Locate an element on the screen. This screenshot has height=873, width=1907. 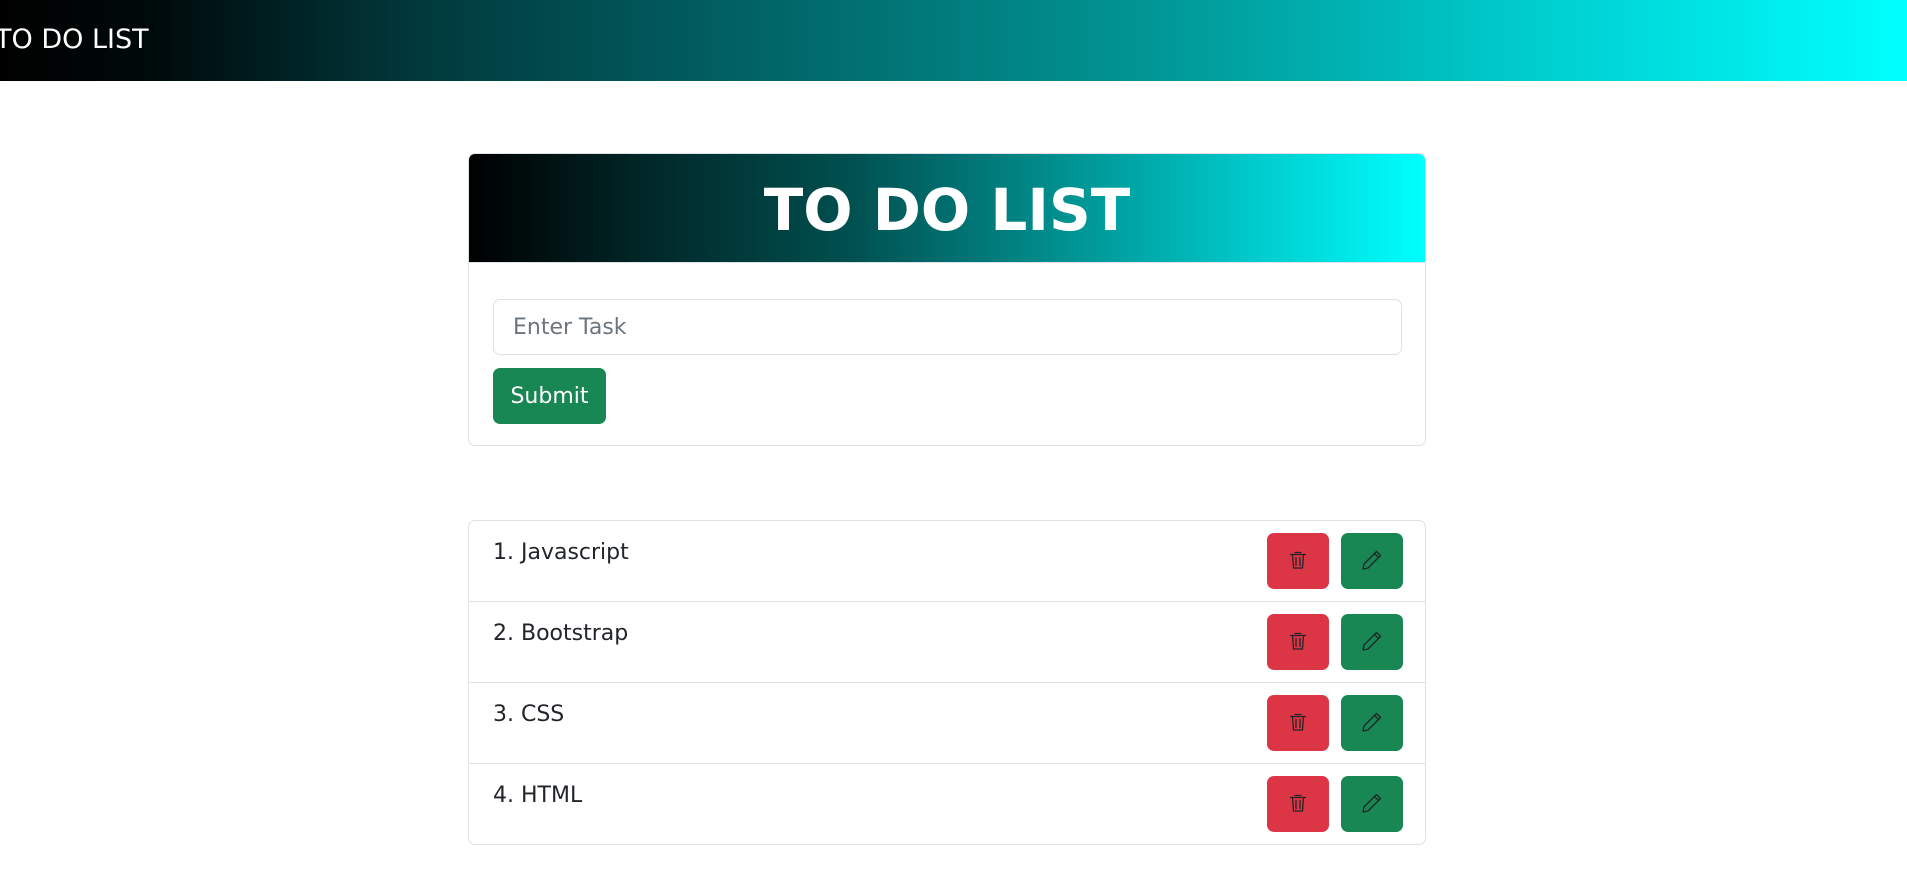
list-item: 2. Bootstrap is located at coordinates (947, 642).